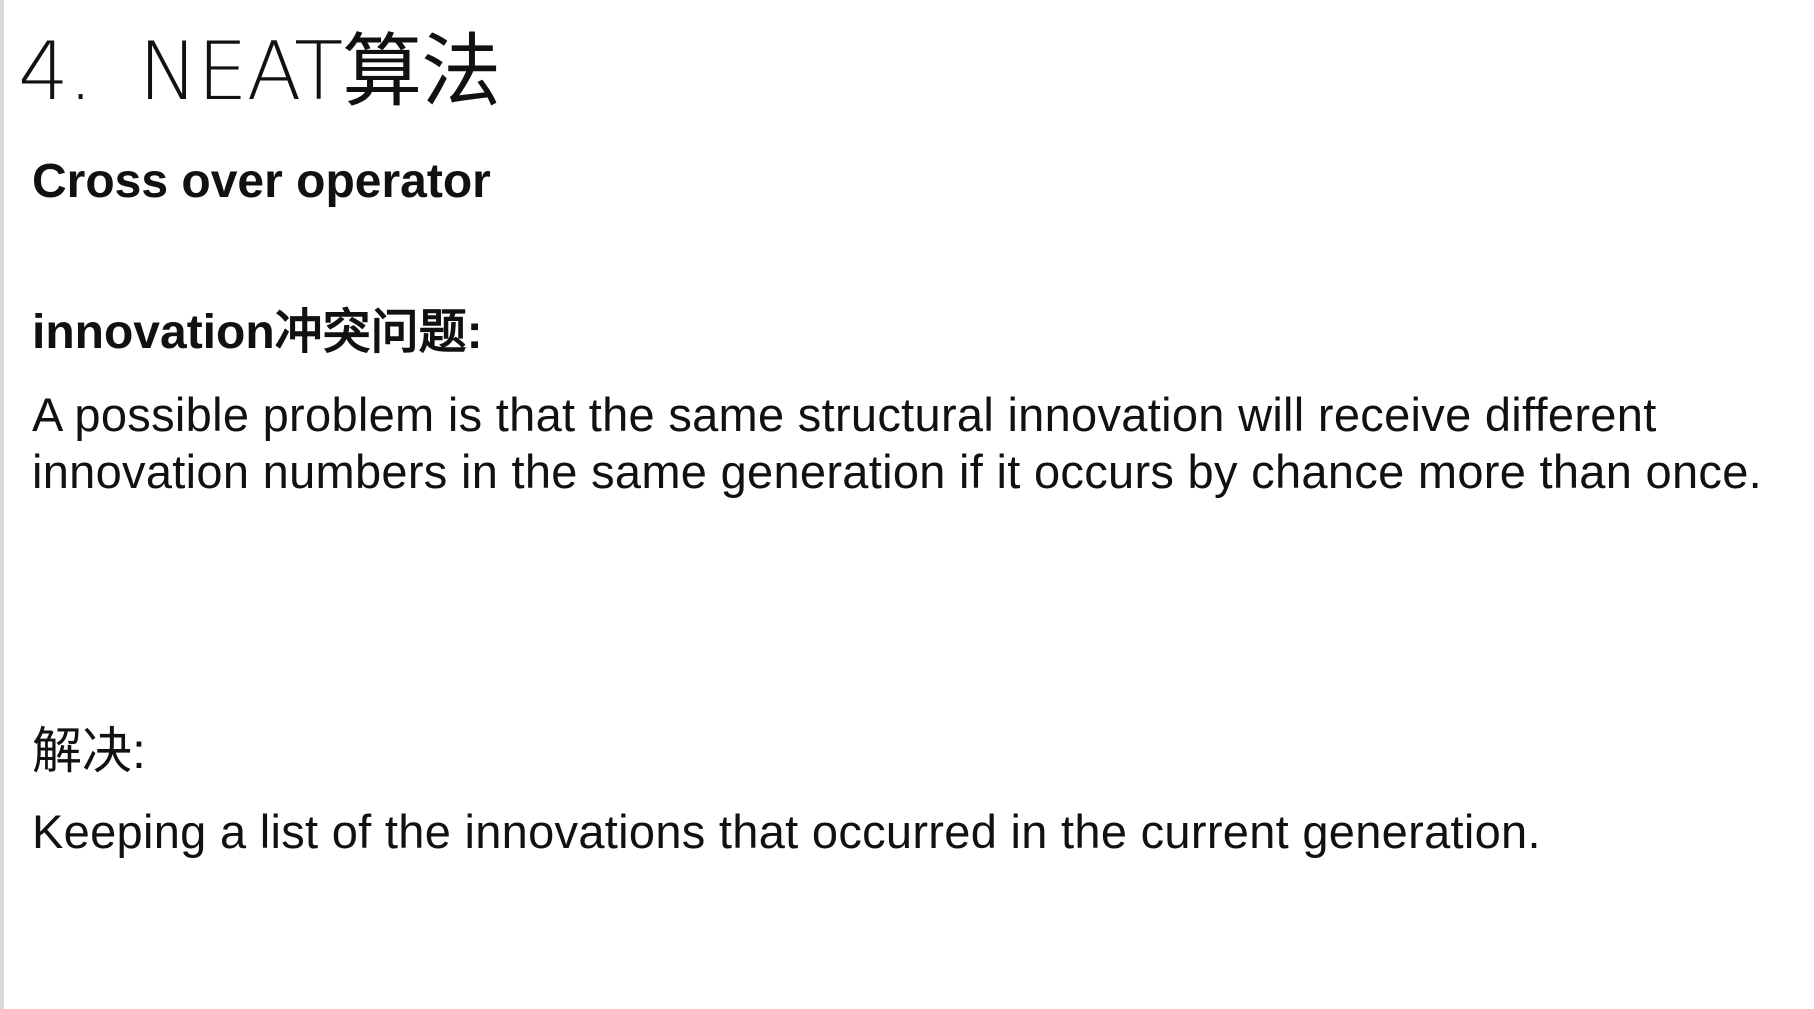  I want to click on slide-title: 4. NEAT算法, so click(259, 71).